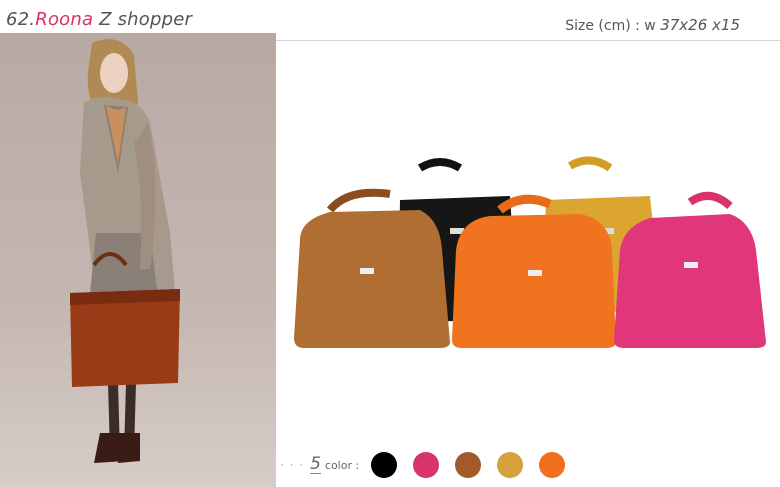 The image size is (780, 487). Describe the element at coordinates (342, 465) in the screenshot. I see `color-label: color :` at that location.